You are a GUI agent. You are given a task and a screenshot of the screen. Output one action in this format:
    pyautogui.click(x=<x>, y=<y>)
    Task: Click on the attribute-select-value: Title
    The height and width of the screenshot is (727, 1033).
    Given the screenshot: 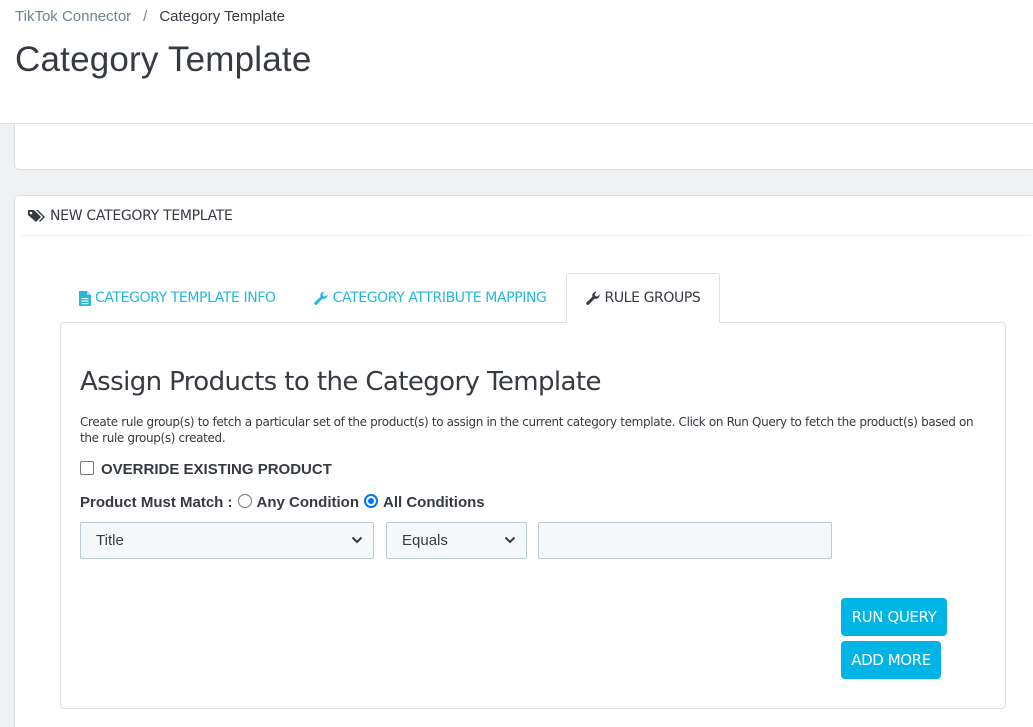 What is the action you would take?
    pyautogui.click(x=110, y=540)
    